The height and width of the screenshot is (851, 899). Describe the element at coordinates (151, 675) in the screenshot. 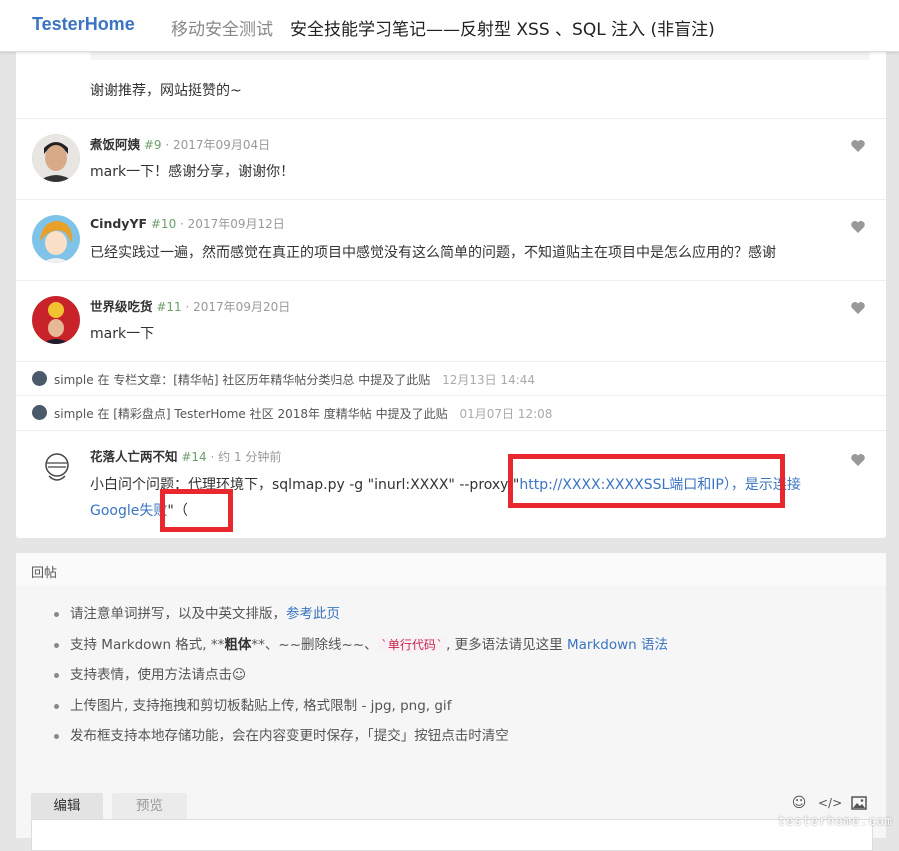

I see `tip-text: 支持表情，使用方法请点击` at that location.